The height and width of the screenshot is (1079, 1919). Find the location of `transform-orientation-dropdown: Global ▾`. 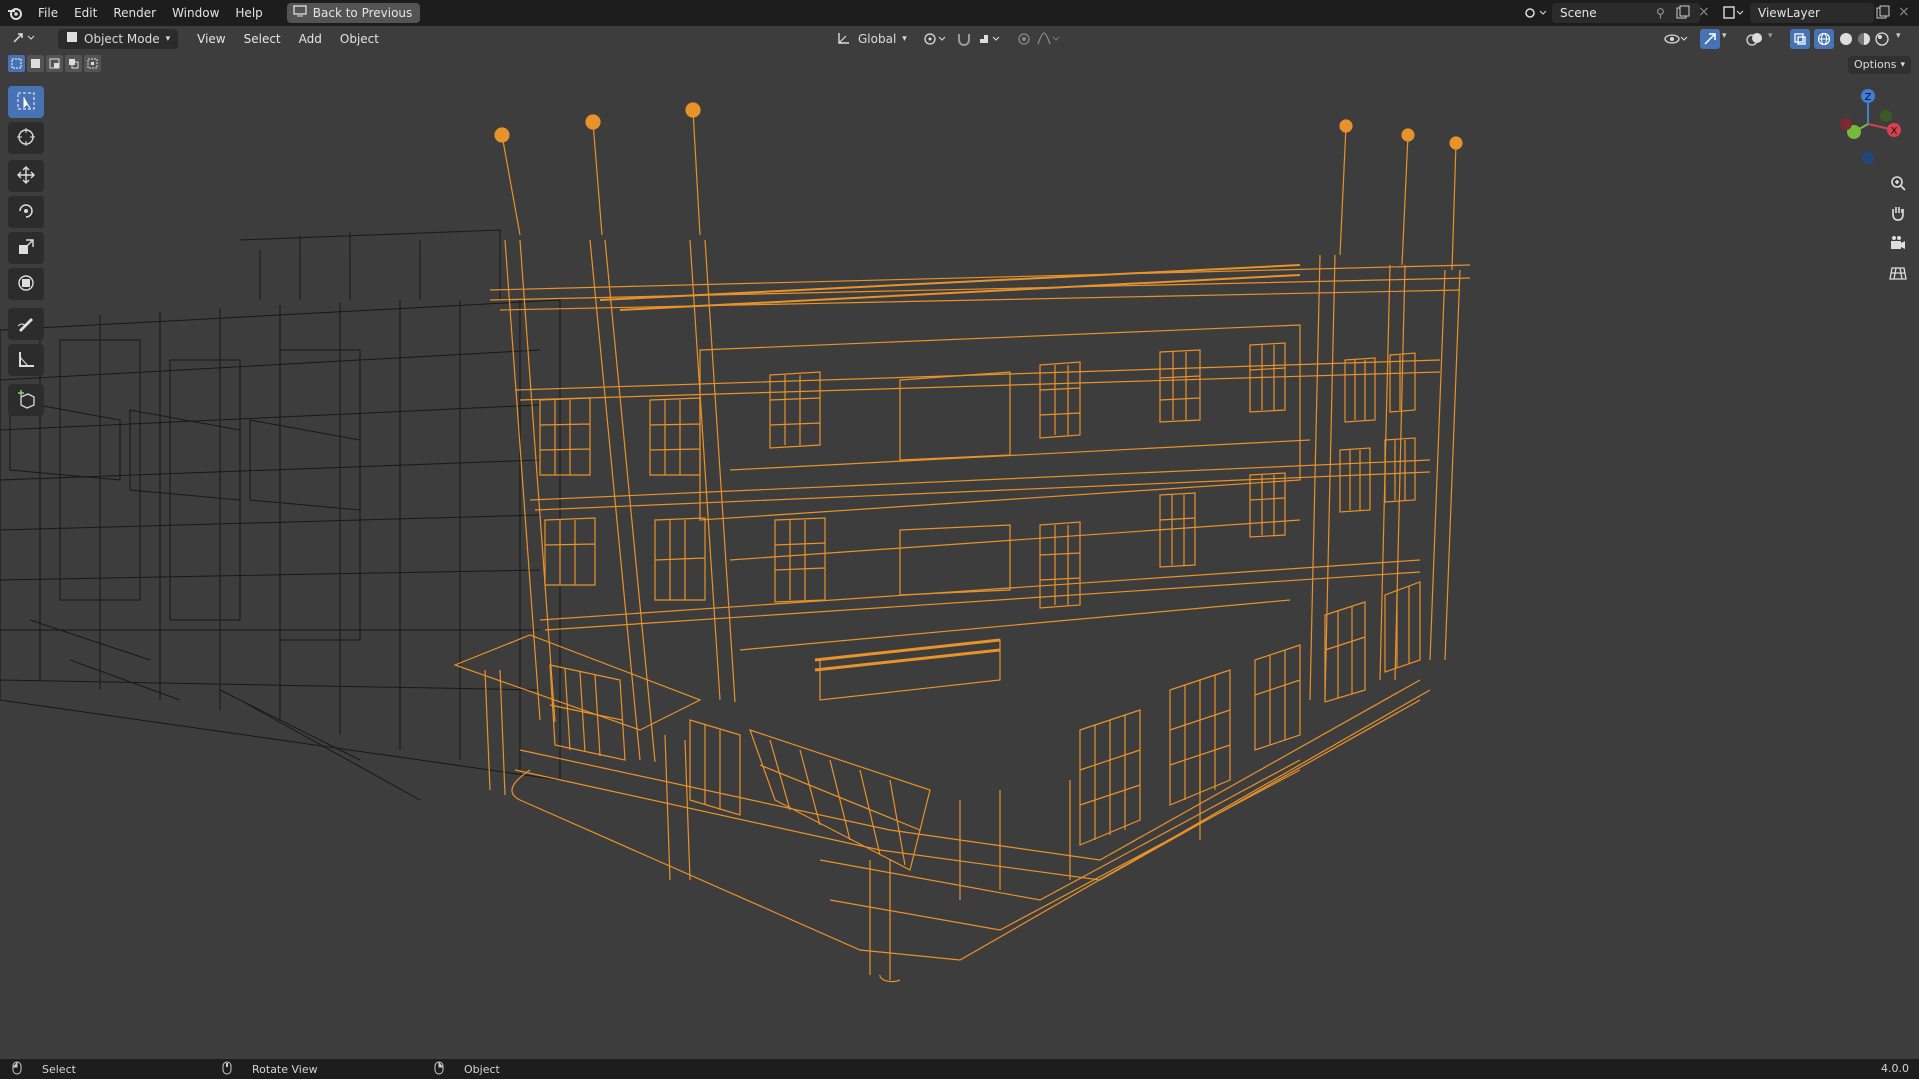

transform-orientation-dropdown: Global ▾ is located at coordinates (871, 39).